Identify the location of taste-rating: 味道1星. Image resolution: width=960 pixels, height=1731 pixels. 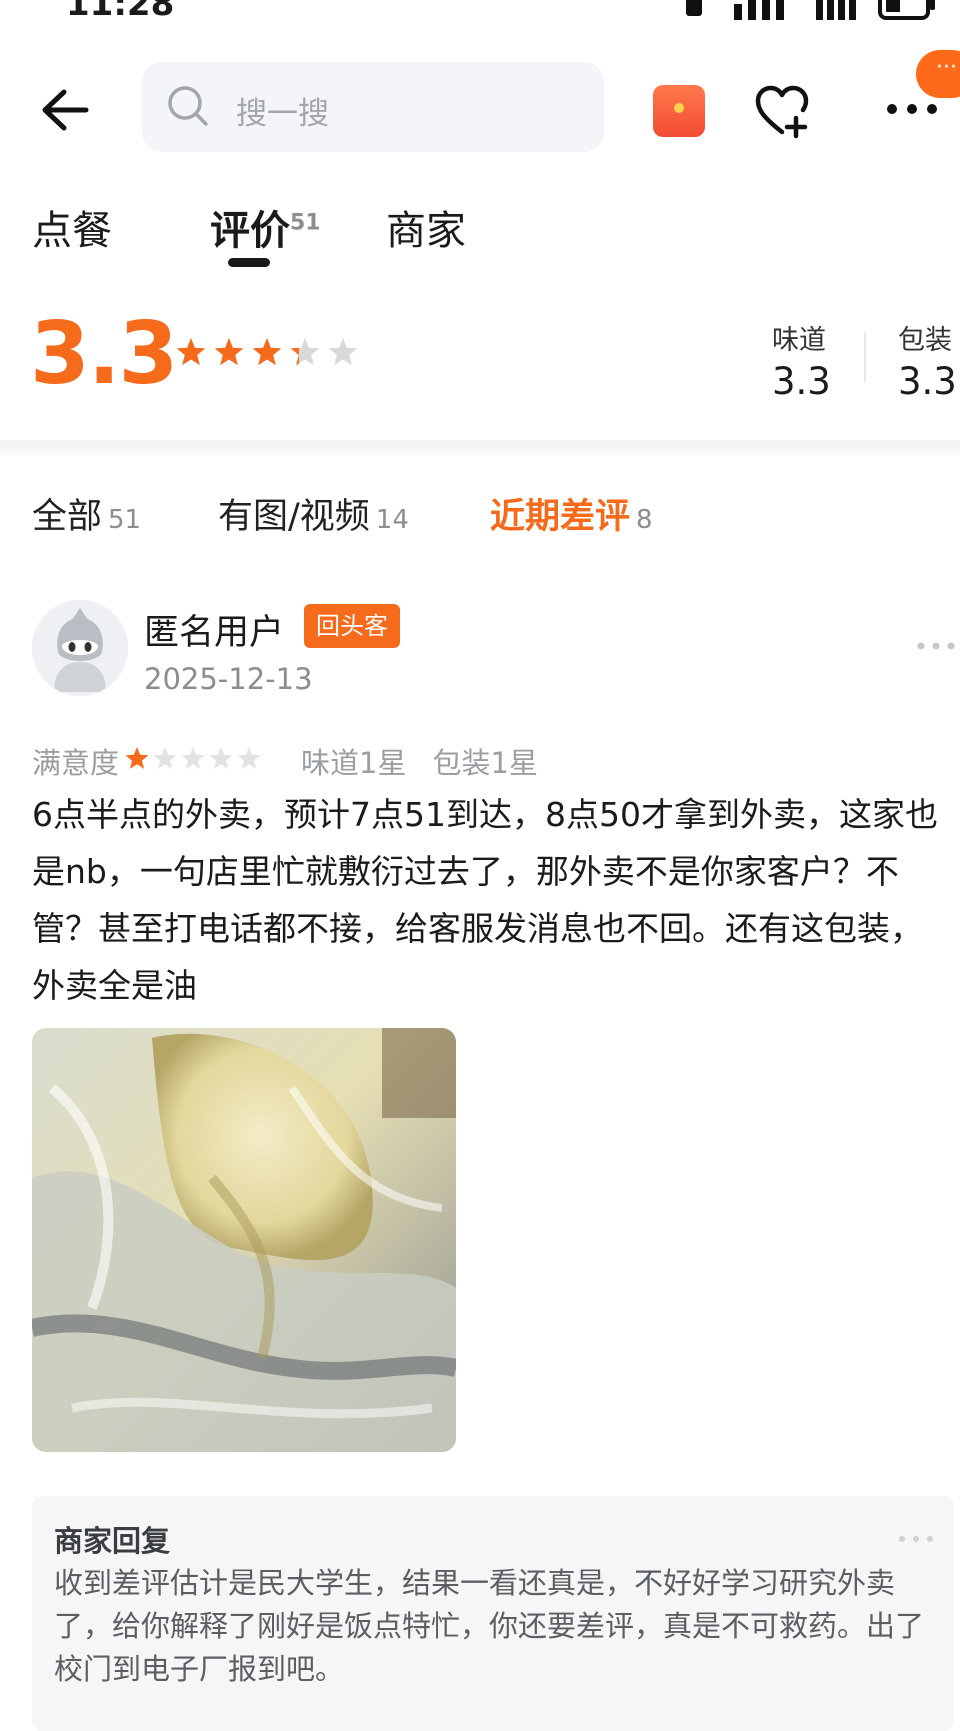
(354, 763).